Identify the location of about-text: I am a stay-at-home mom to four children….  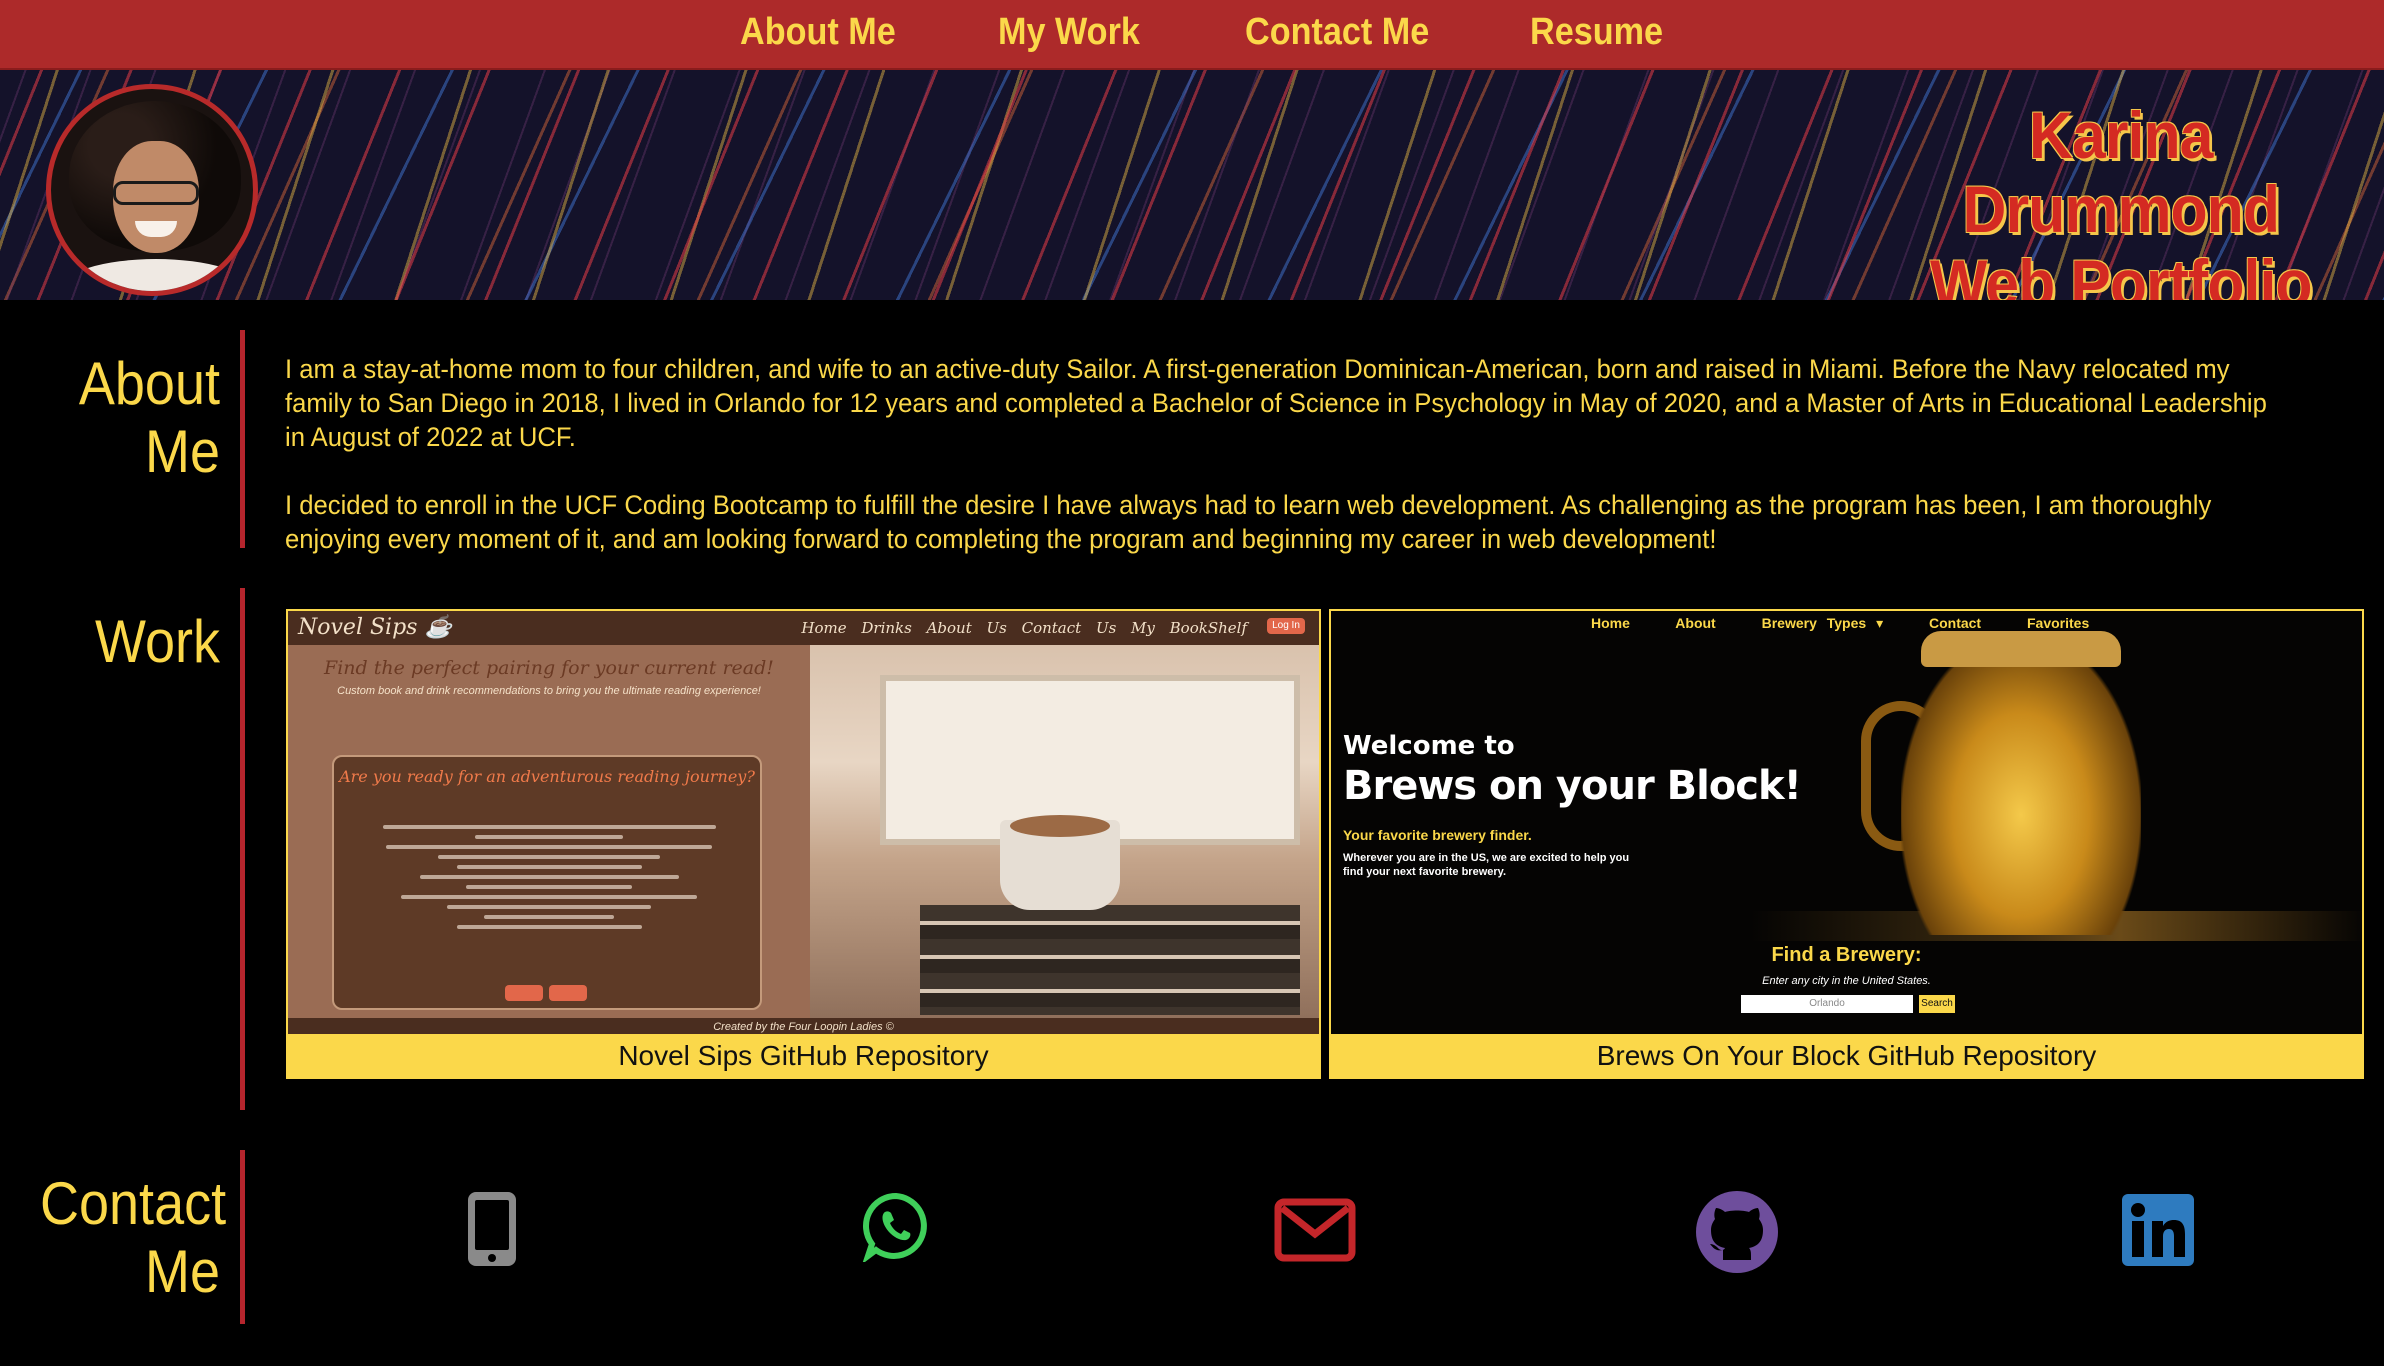
(1278, 454).